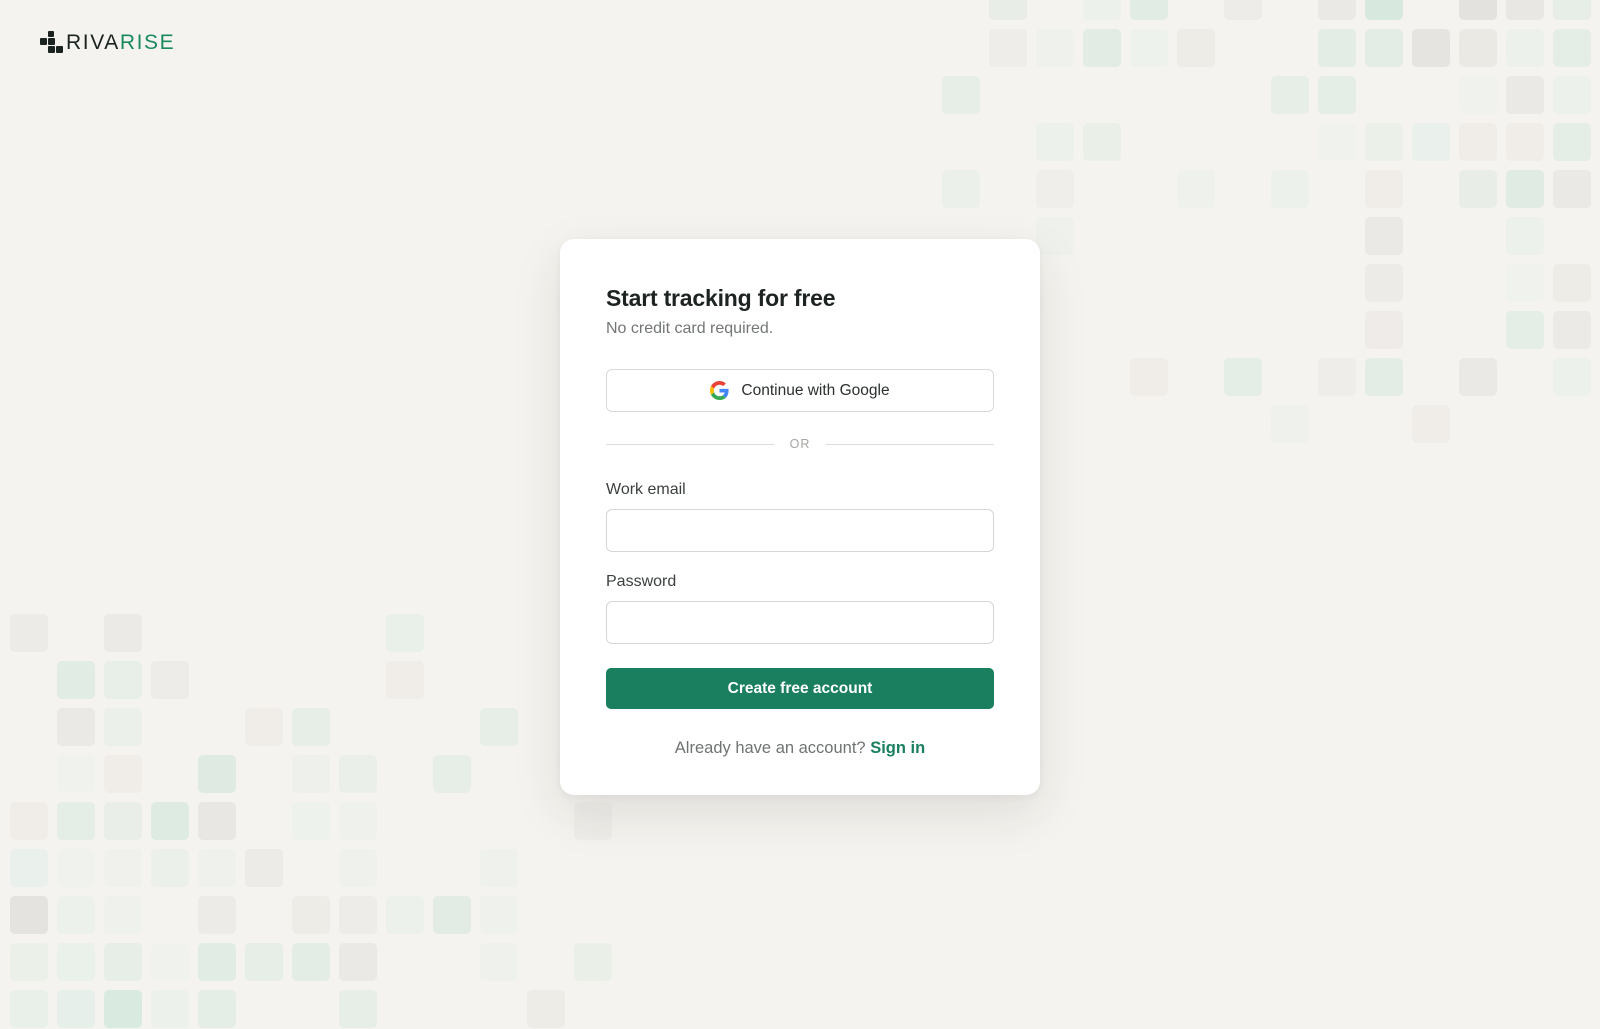  I want to click on password-input, so click(800, 622).